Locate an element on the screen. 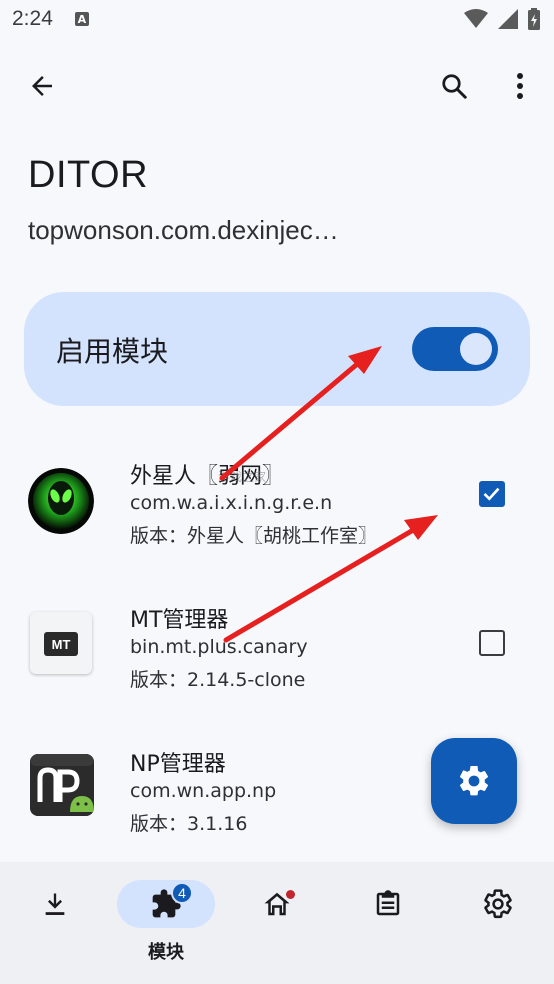  back-button is located at coordinates (42, 86).